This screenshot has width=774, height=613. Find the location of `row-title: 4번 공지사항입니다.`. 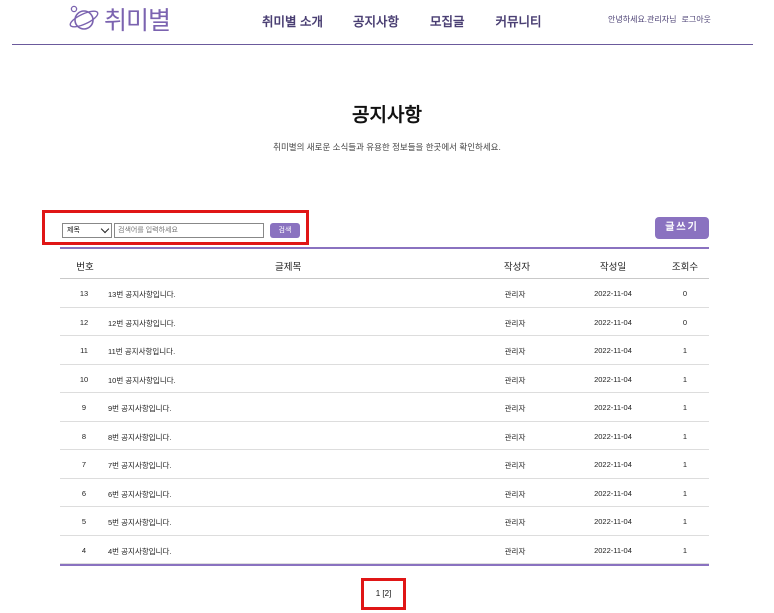

row-title: 4번 공지사항입니다. is located at coordinates (140, 551).